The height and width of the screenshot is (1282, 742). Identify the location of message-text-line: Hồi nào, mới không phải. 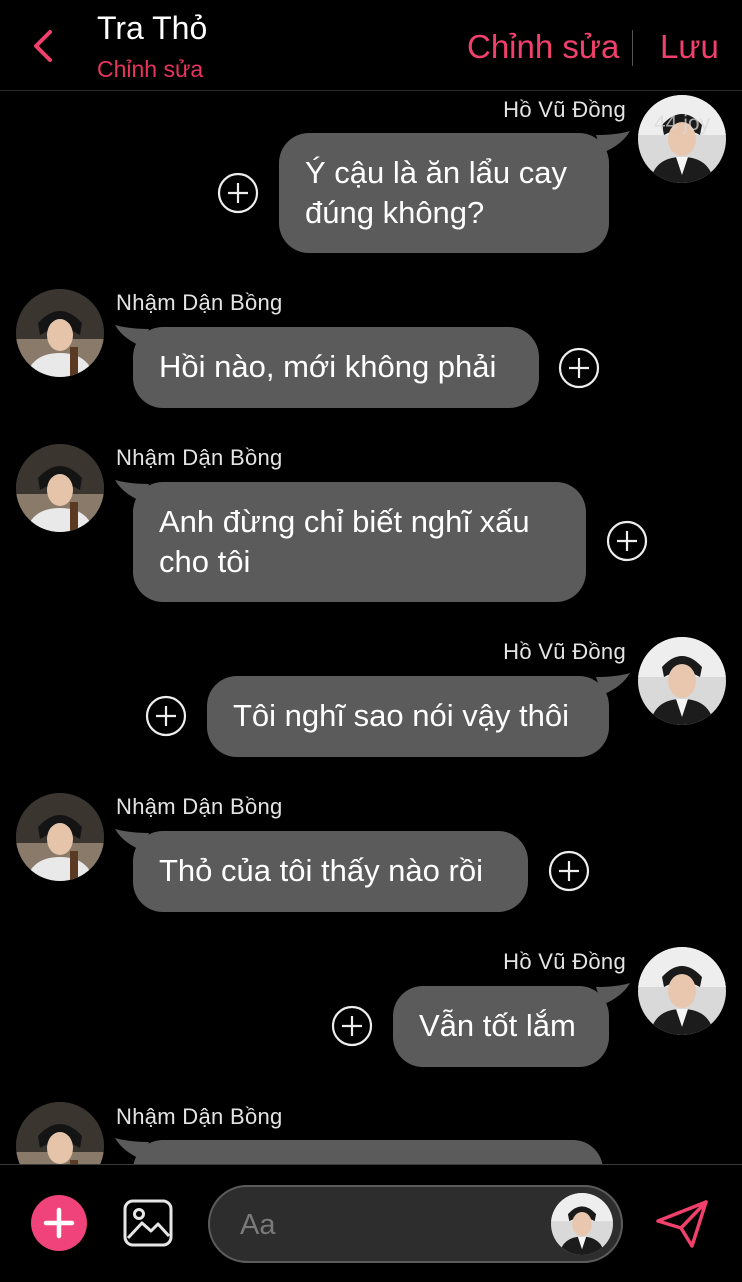
(328, 366).